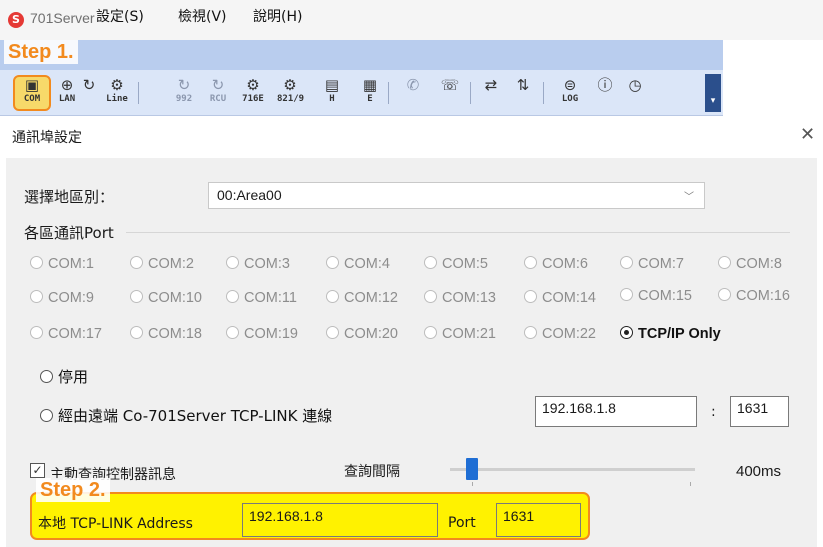 The image size is (823, 547). Describe the element at coordinates (560, 300) in the screenshot. I see `radio-com-14: COM:14` at that location.